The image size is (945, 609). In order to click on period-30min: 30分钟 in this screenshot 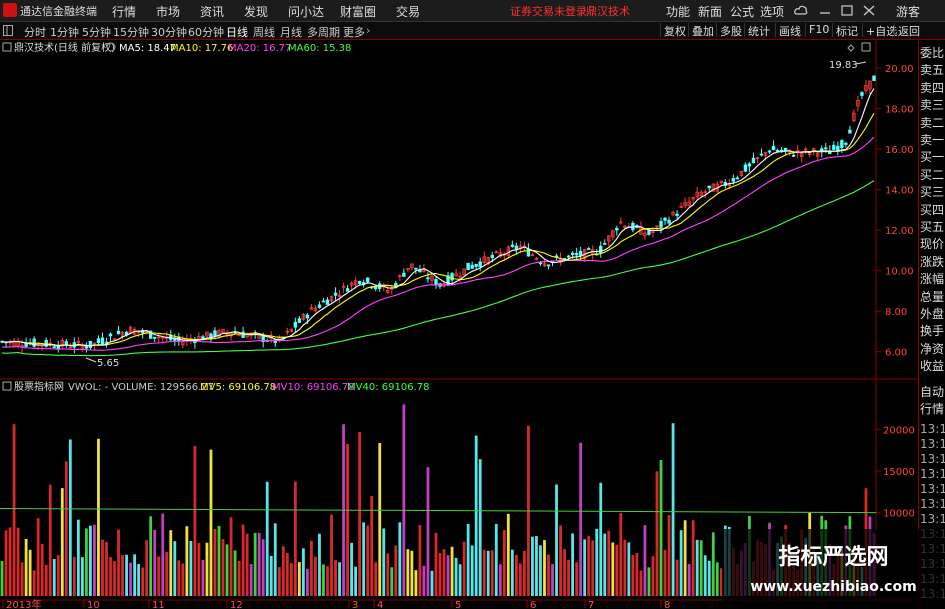, I will do `click(169, 32)`.